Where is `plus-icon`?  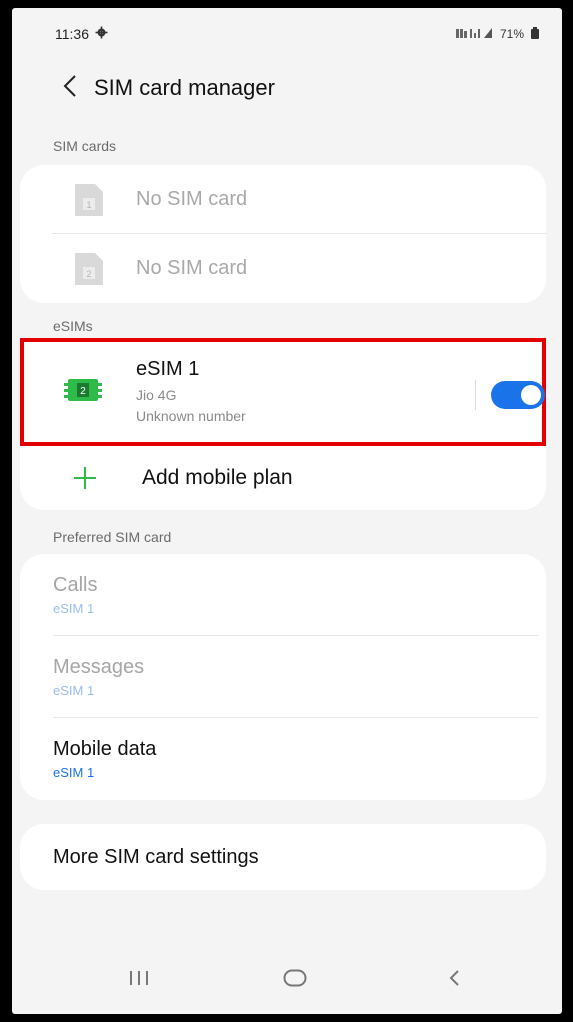
plus-icon is located at coordinates (85, 478).